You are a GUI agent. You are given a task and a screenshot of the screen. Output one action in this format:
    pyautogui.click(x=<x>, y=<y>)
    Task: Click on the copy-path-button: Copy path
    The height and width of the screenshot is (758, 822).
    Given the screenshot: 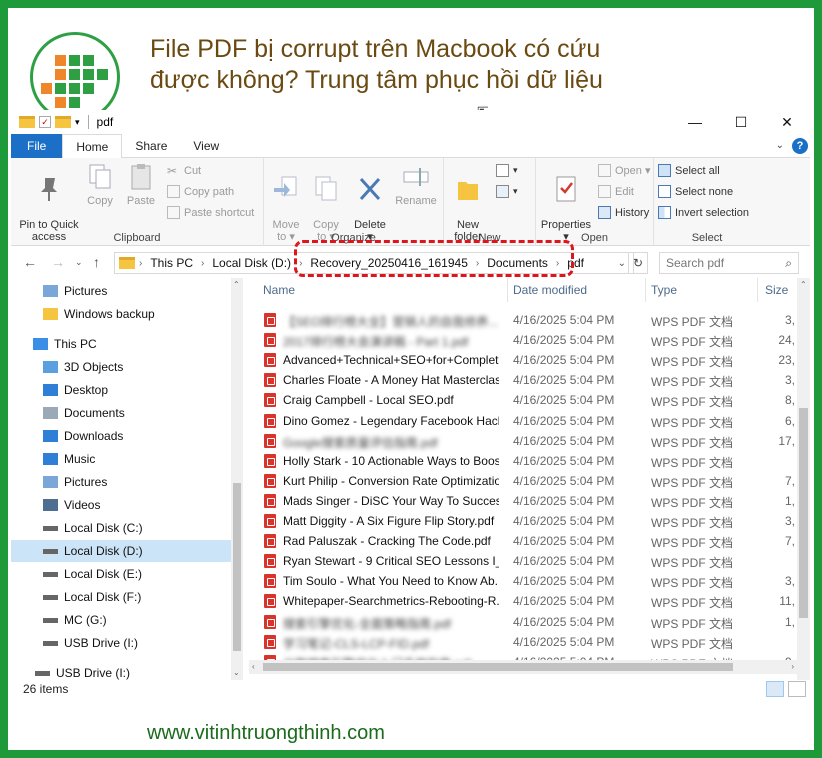 What is the action you would take?
    pyautogui.click(x=200, y=191)
    